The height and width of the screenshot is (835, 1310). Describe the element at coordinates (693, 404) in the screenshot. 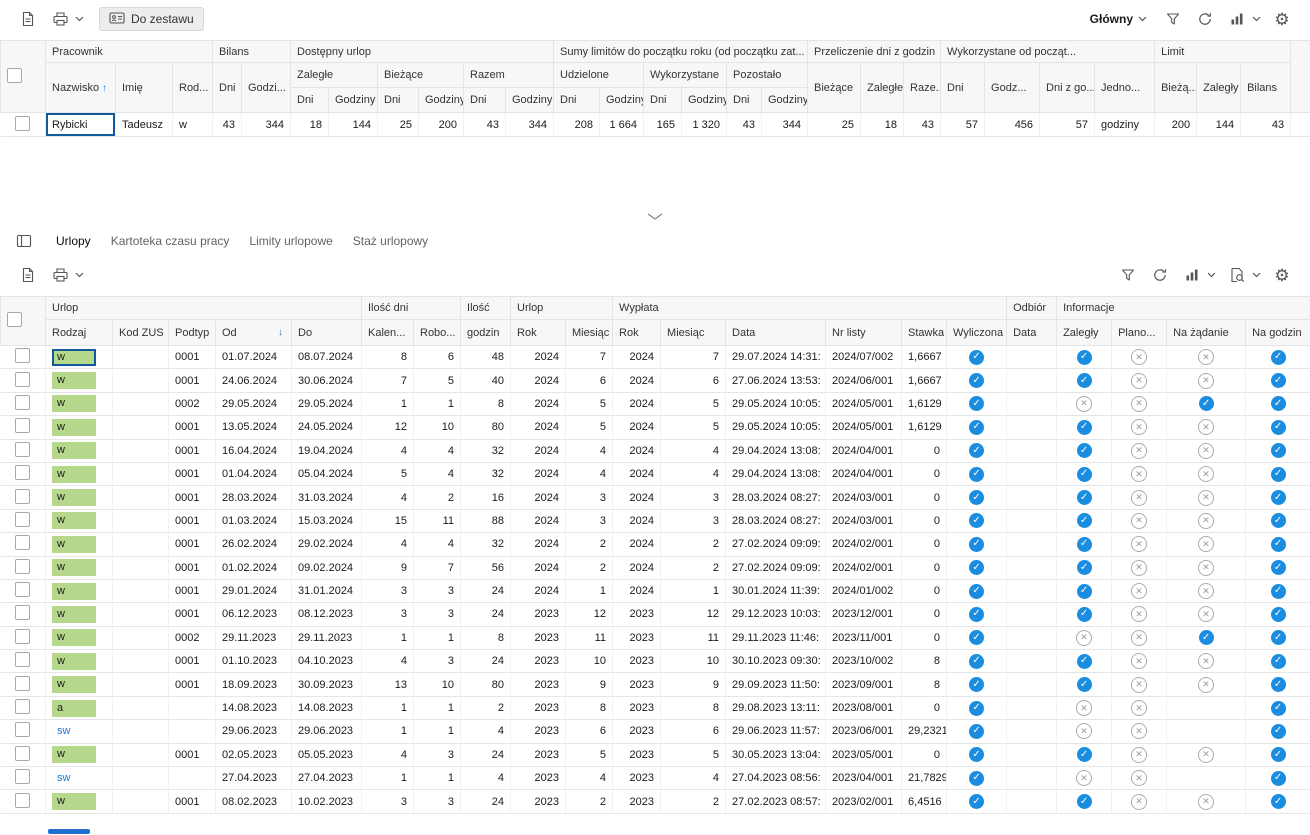

I see `cell-miesiac-wyplaty: 5` at that location.